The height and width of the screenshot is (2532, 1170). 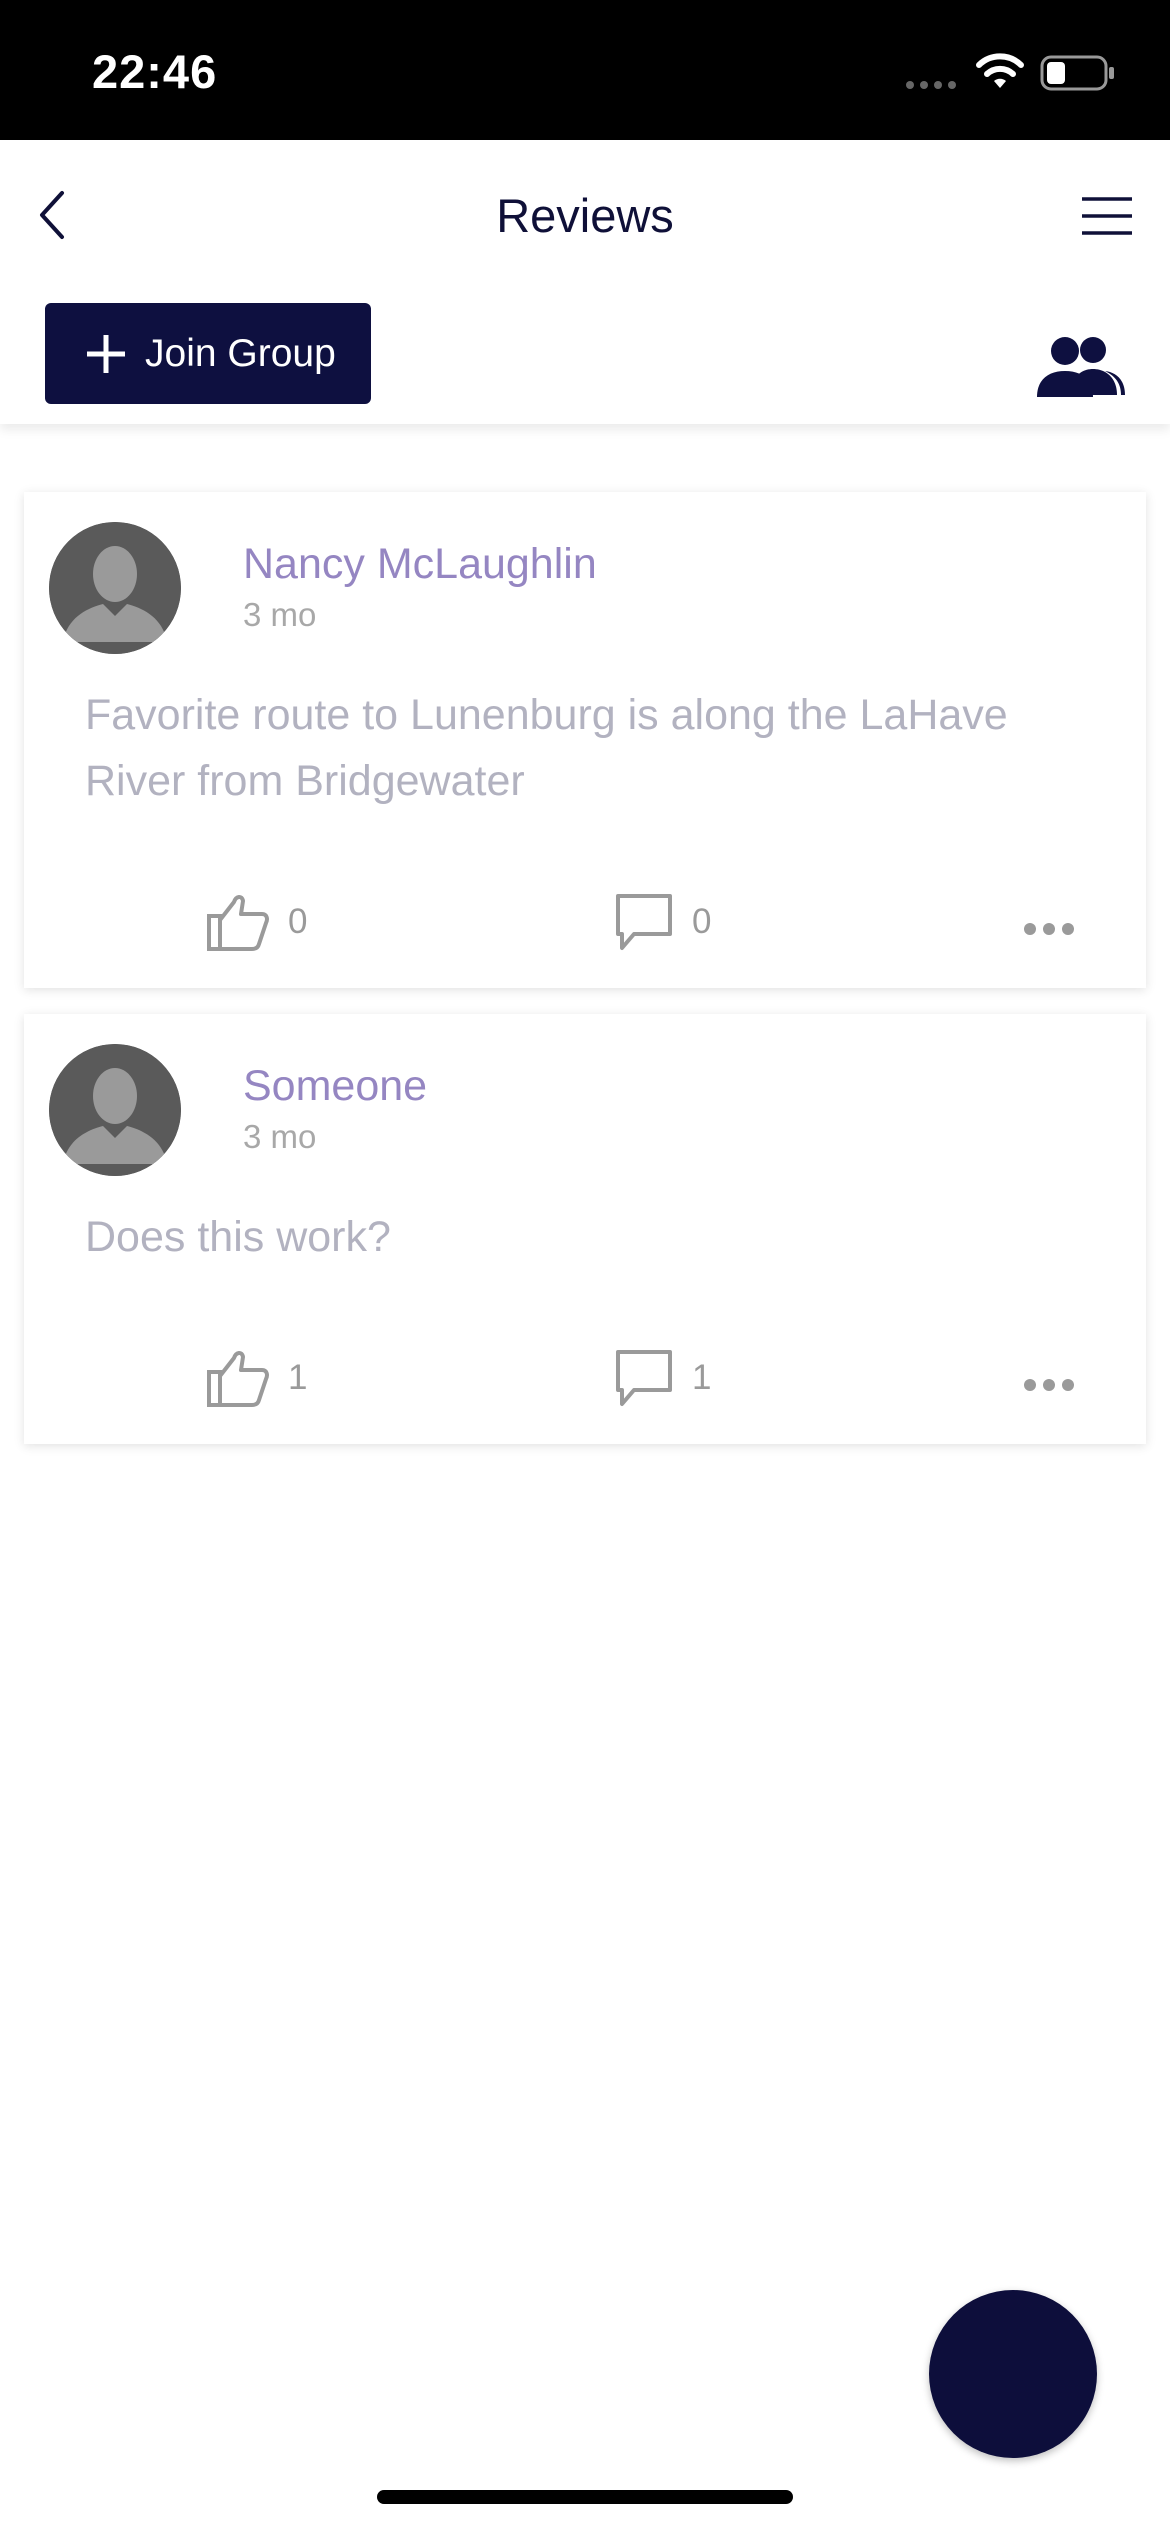 I want to click on page-title: Reviews, so click(x=585, y=215).